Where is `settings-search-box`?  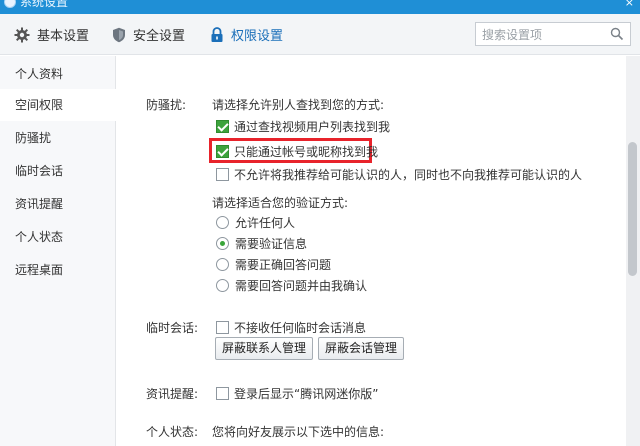
settings-search-box is located at coordinates (553, 34).